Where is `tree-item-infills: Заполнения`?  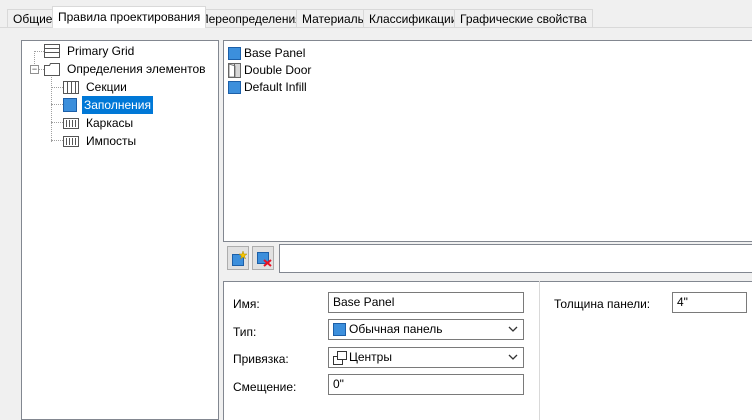
tree-item-infills: Заполнения is located at coordinates (138, 105).